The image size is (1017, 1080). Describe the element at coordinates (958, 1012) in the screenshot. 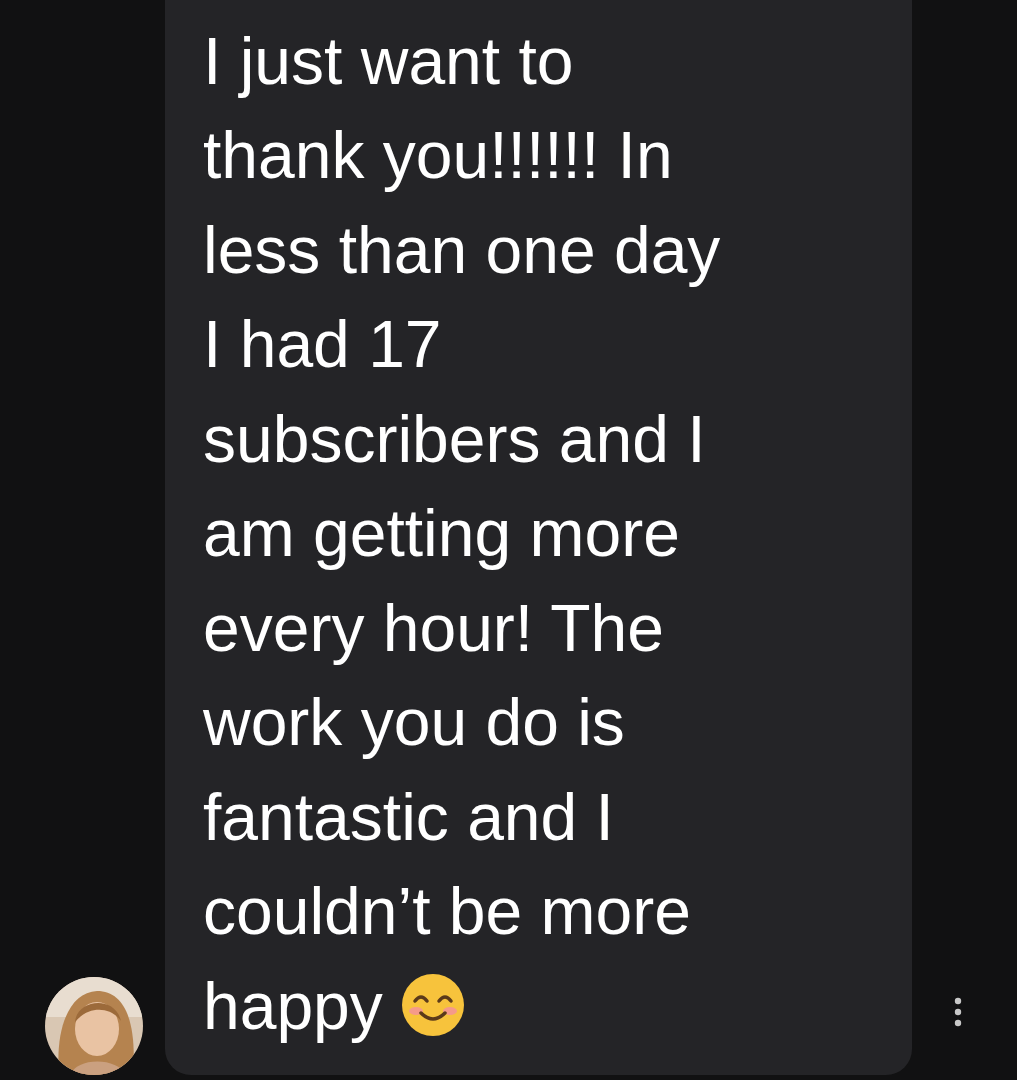

I see `more-options-icon` at that location.